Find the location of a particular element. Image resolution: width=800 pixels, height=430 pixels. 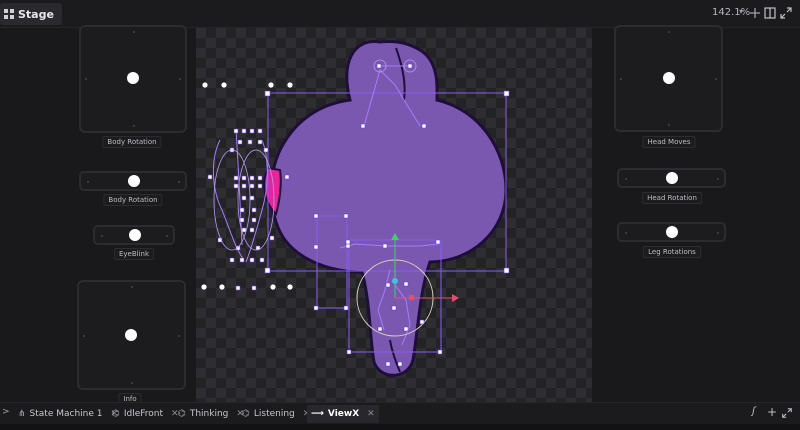

tab-label: Listening is located at coordinates (274, 414).